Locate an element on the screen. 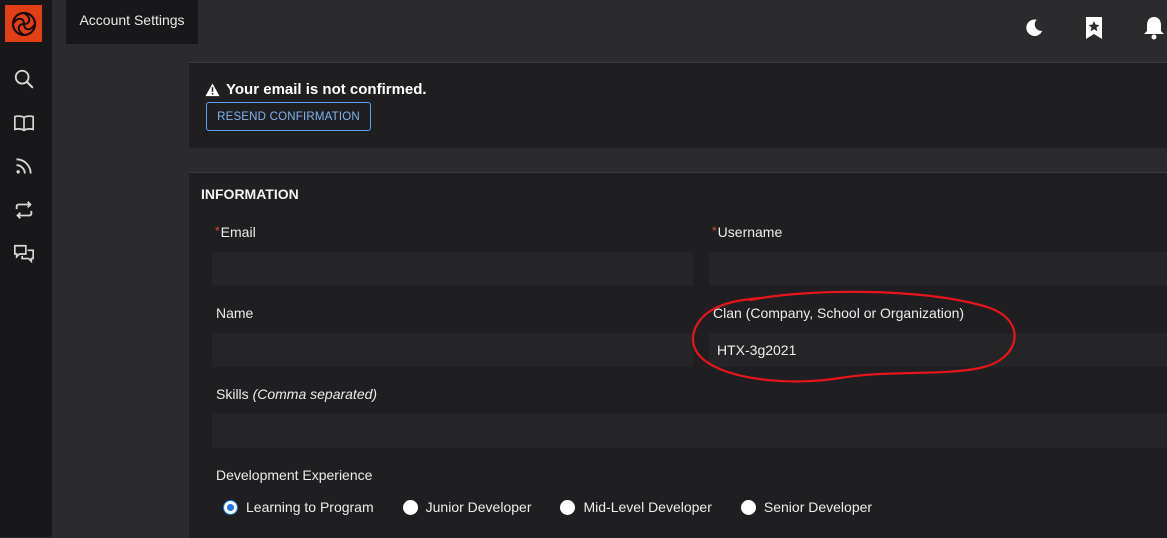 The width and height of the screenshot is (1167, 538). alert-message: Your email is not confirmed. is located at coordinates (316, 89).